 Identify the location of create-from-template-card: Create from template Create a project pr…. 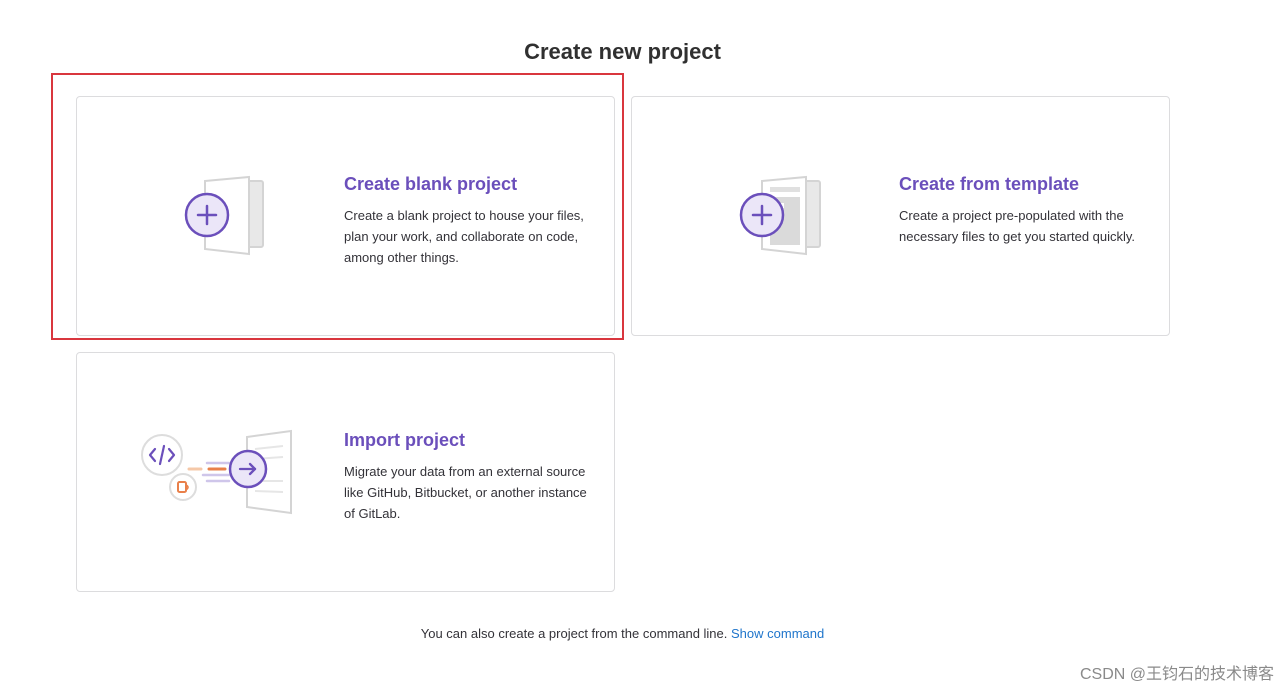
(900, 216).